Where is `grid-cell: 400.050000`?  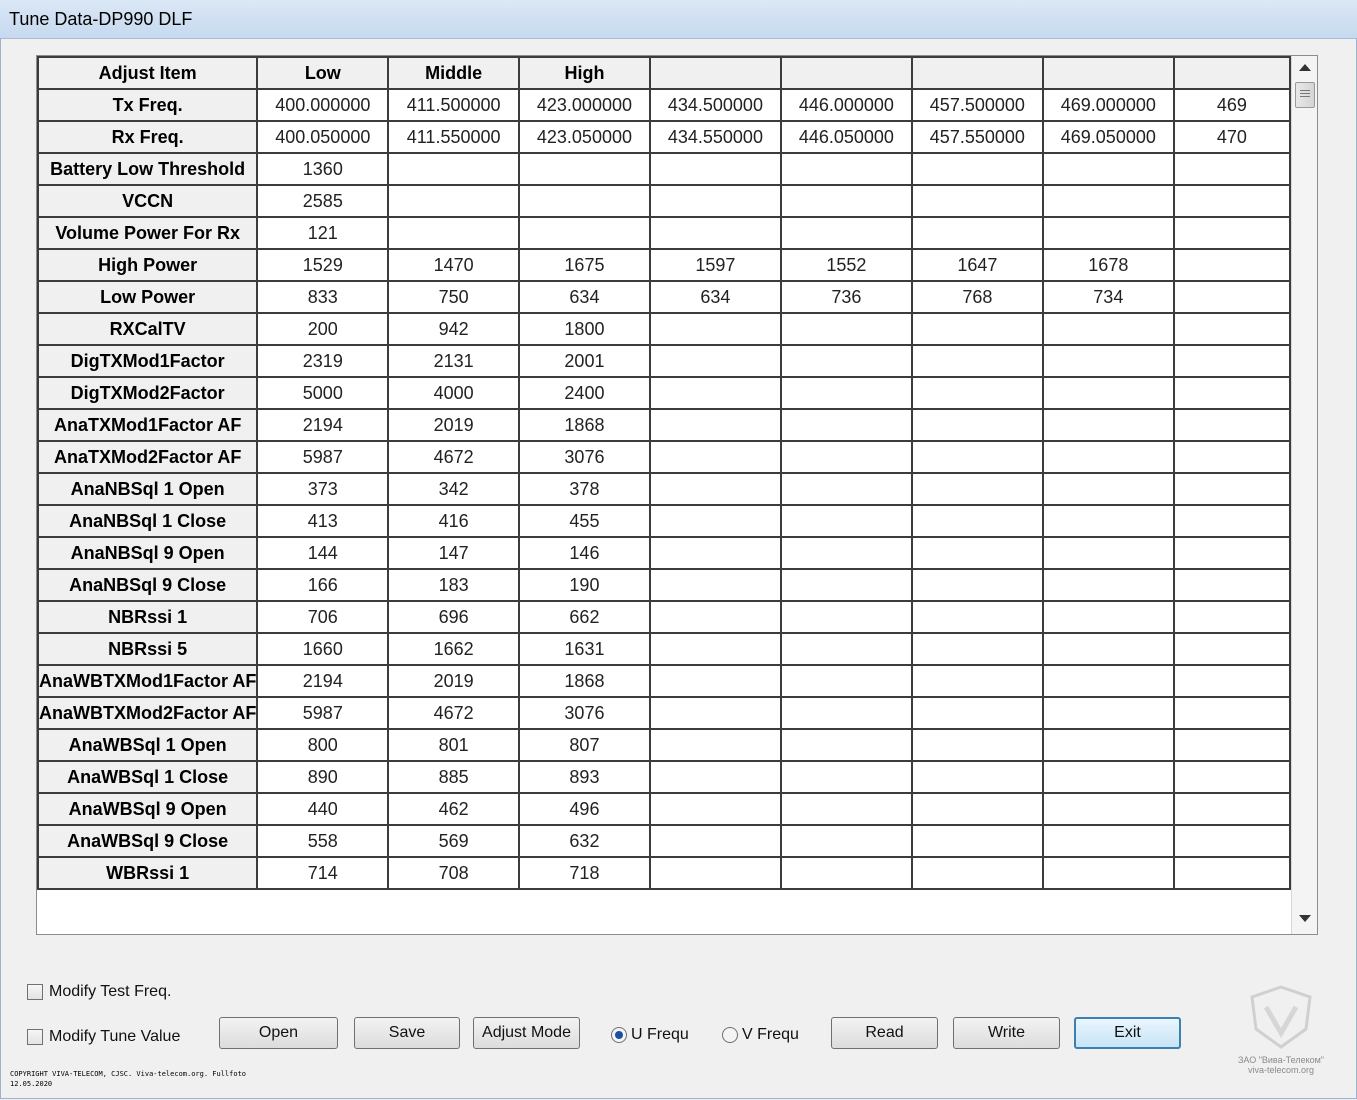
grid-cell: 400.050000 is located at coordinates (323, 137).